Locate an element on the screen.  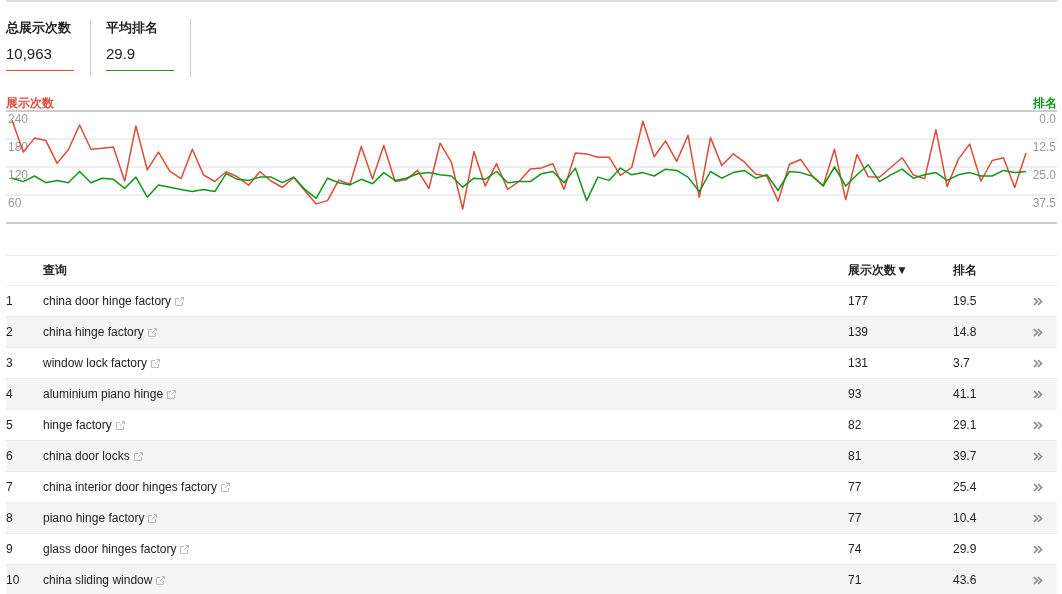
table-cell: 177 is located at coordinates (858, 301).